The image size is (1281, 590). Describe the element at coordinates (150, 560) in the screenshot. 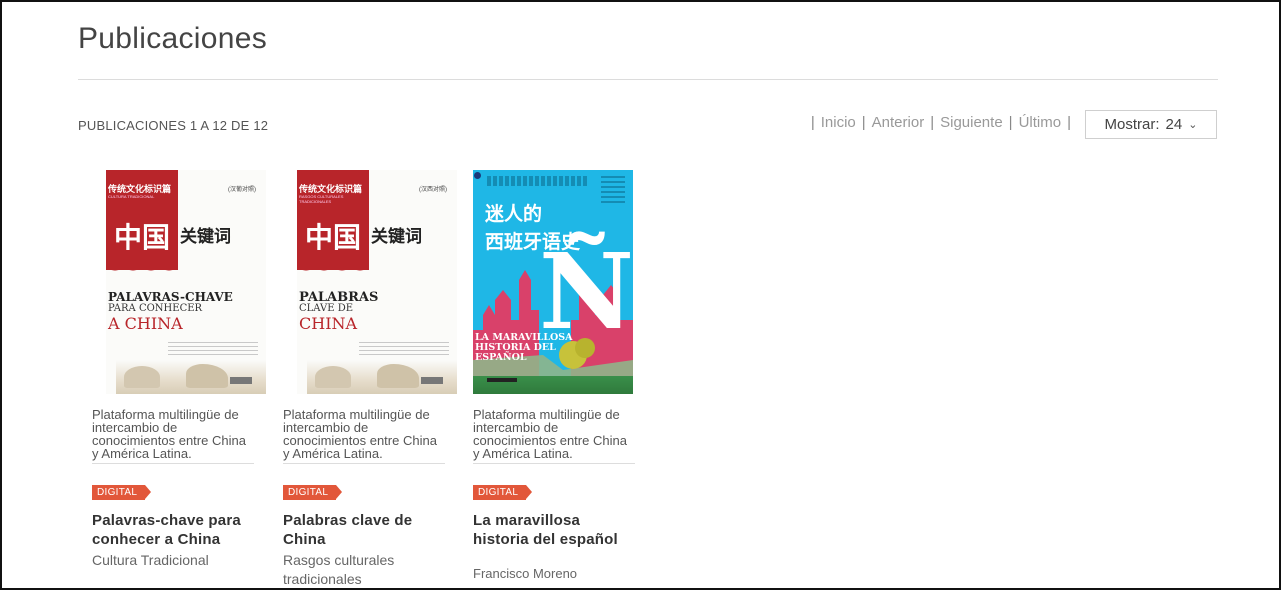

I see `book-subtitle: Cultura Tradicional` at that location.